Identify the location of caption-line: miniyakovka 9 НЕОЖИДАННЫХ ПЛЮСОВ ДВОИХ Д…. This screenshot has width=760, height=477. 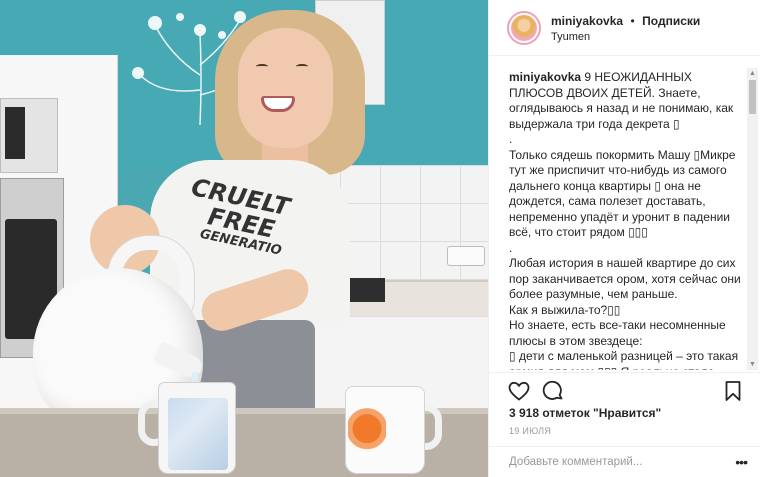
(625, 101).